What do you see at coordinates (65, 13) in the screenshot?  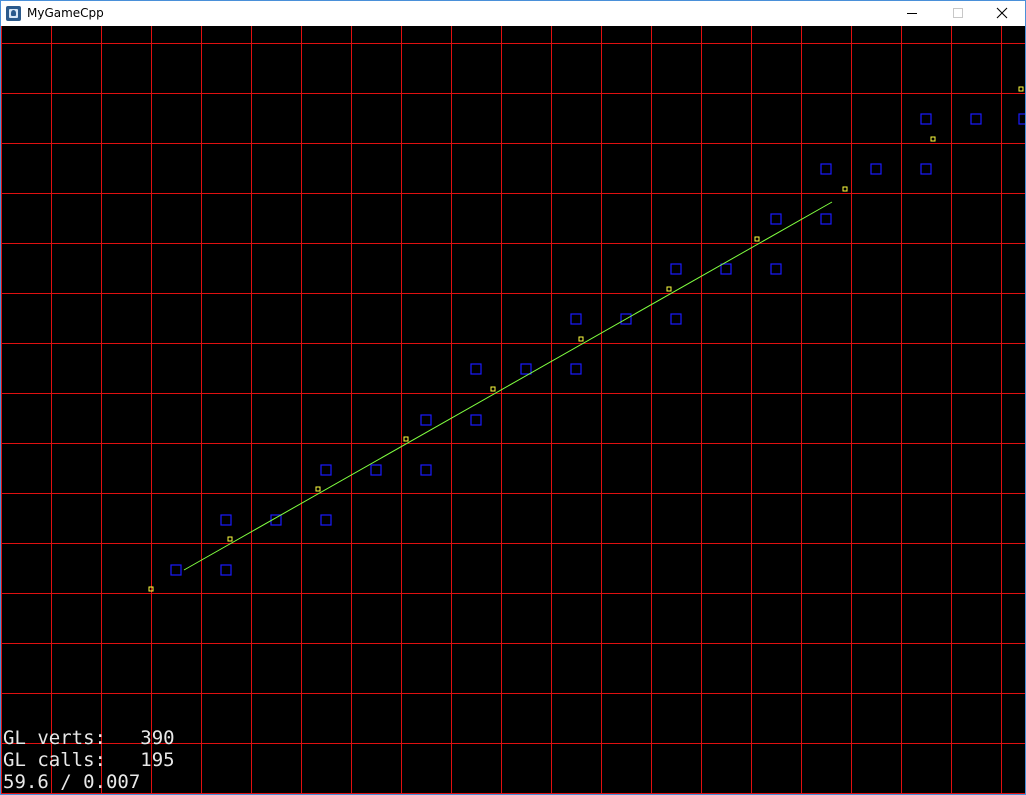 I see `window-title: MyGameCpp` at bounding box center [65, 13].